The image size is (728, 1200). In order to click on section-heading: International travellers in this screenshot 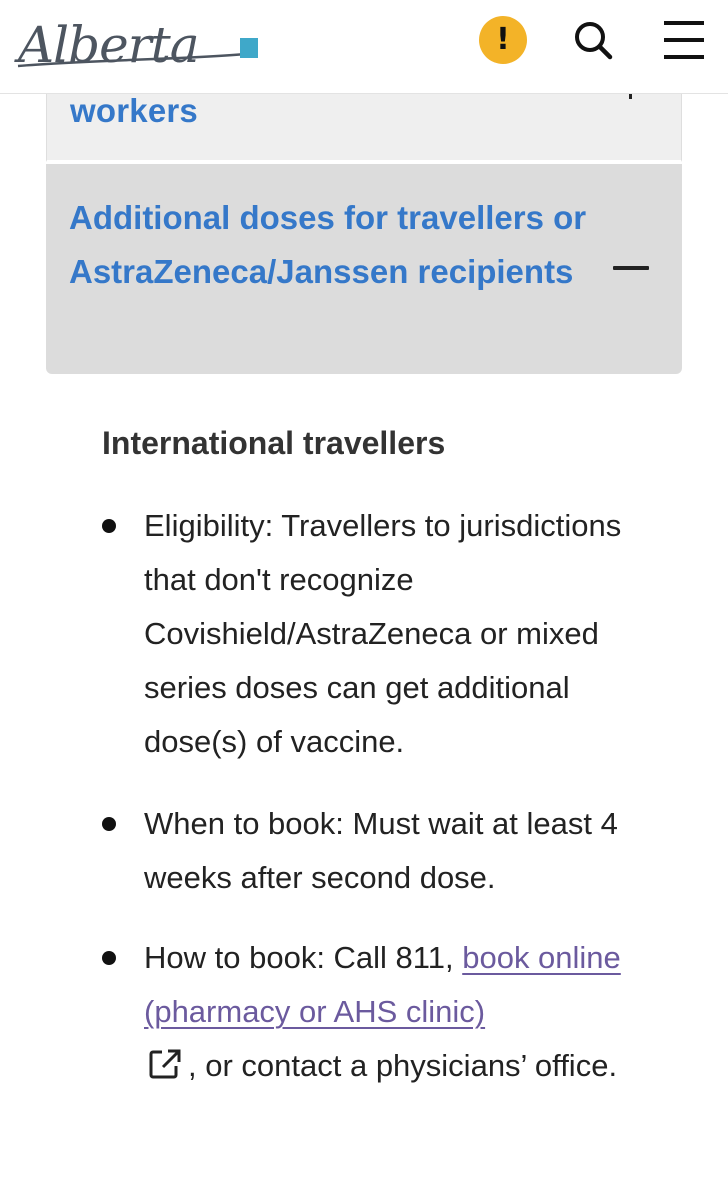, I will do `click(274, 443)`.